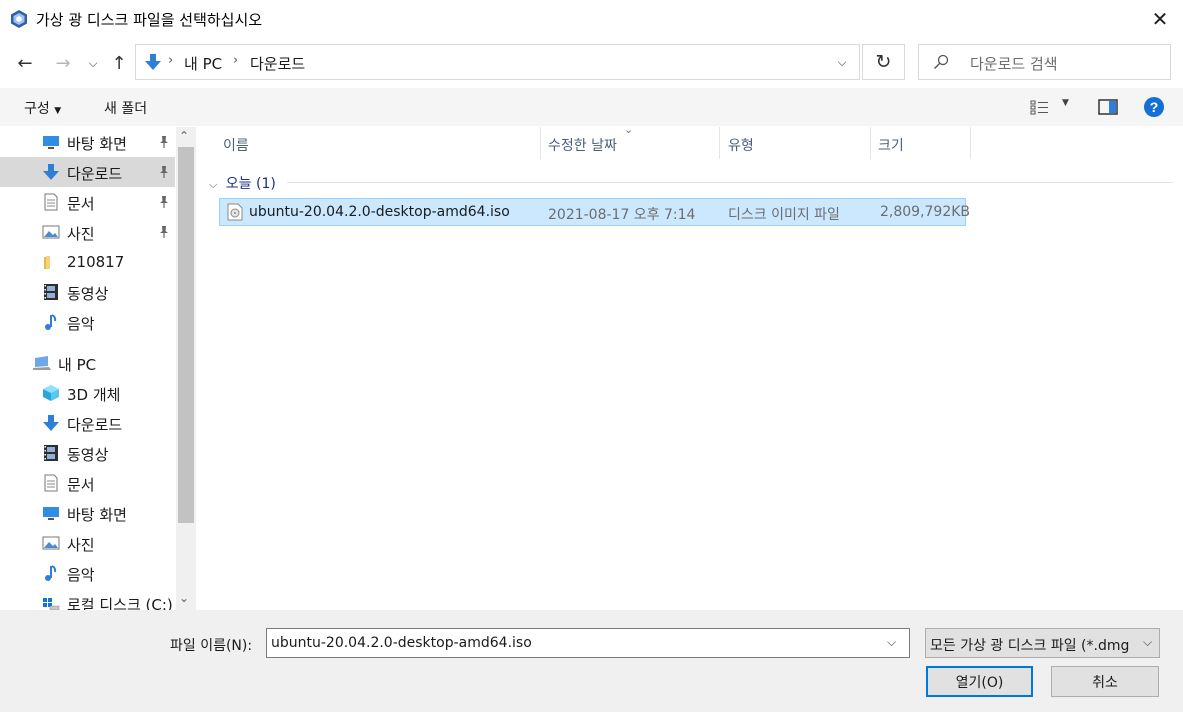  Describe the element at coordinates (51, 604) in the screenshot. I see `local-disk-icon` at that location.